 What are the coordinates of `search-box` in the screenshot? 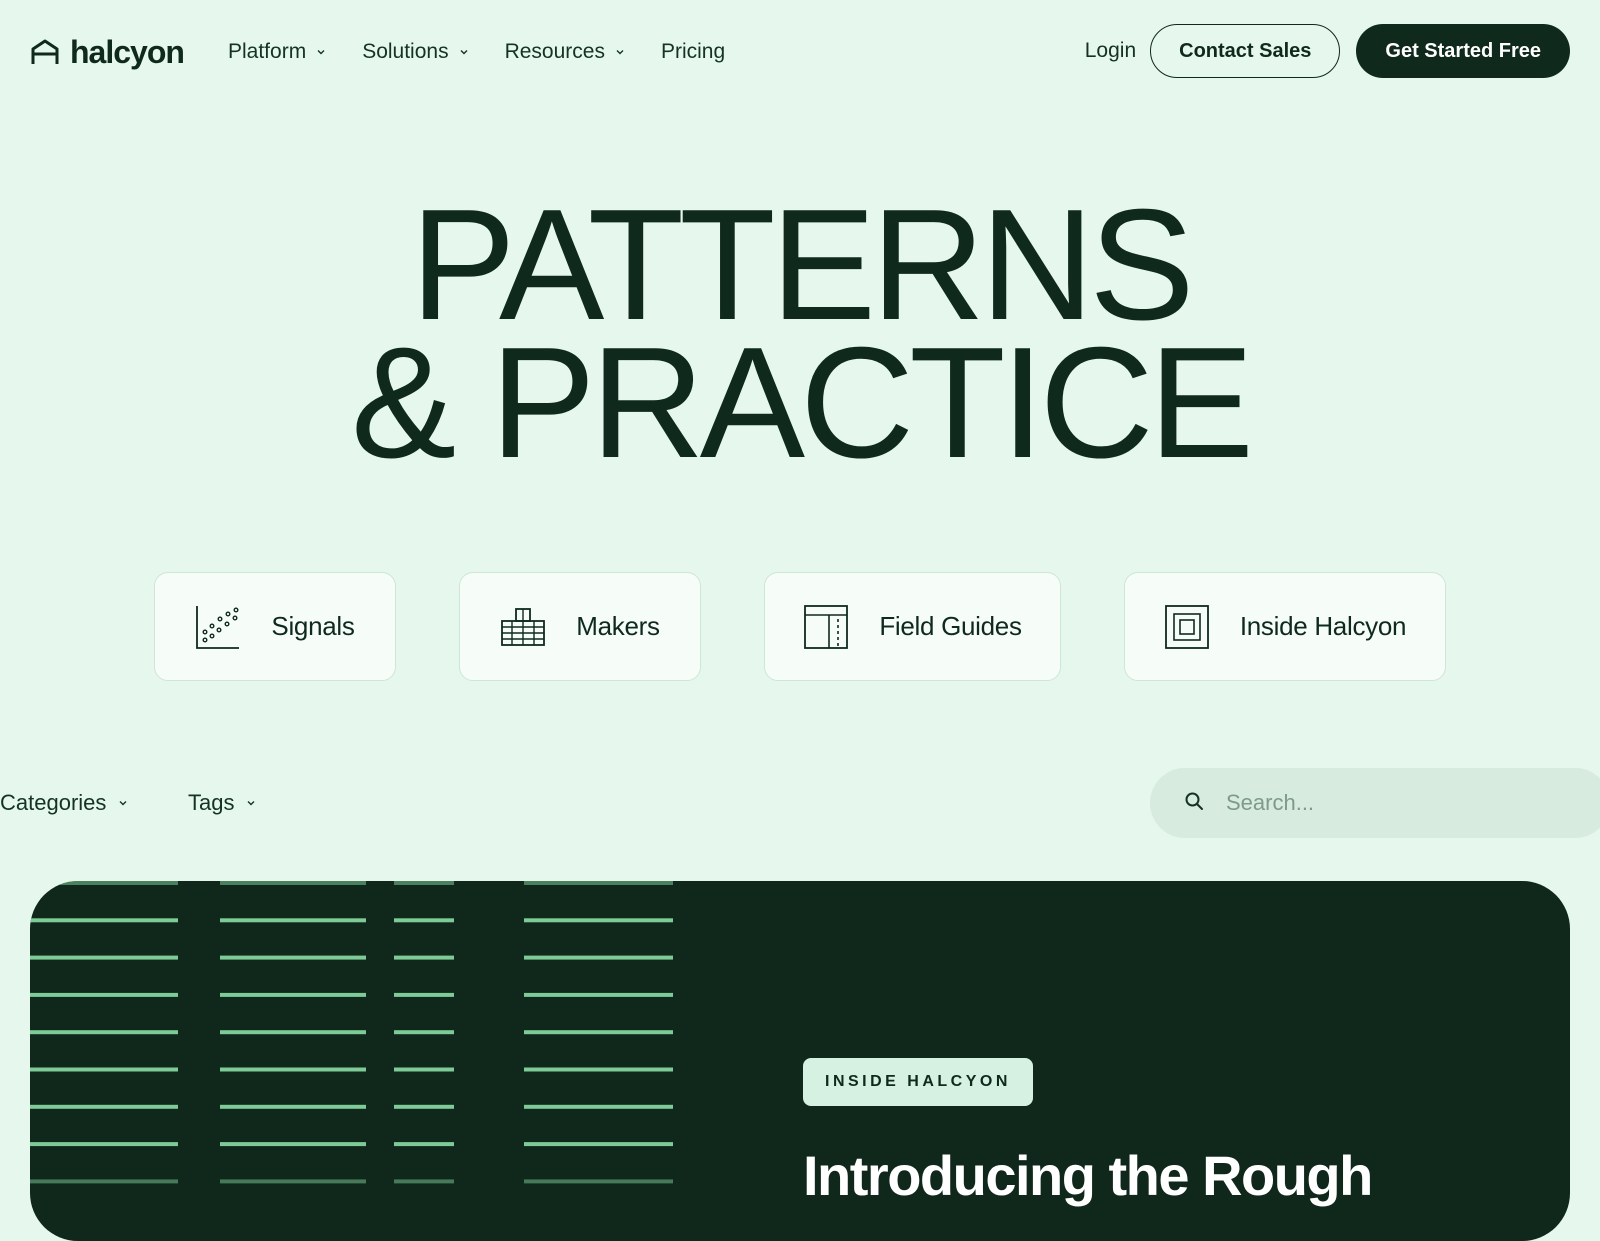 It's located at (1375, 803).